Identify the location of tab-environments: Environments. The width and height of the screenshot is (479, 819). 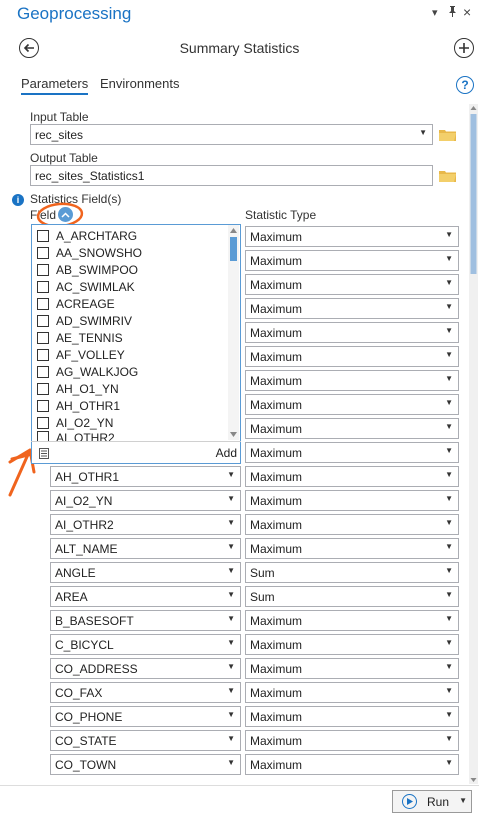
(139, 83).